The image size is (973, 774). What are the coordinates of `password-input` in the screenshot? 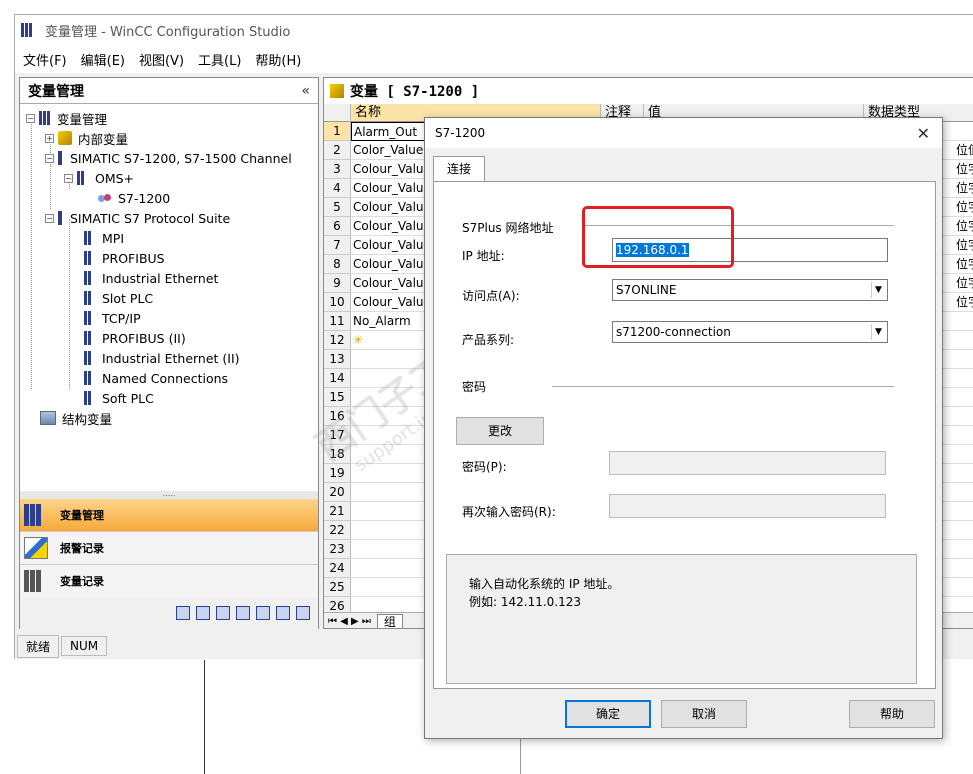 It's located at (747, 463).